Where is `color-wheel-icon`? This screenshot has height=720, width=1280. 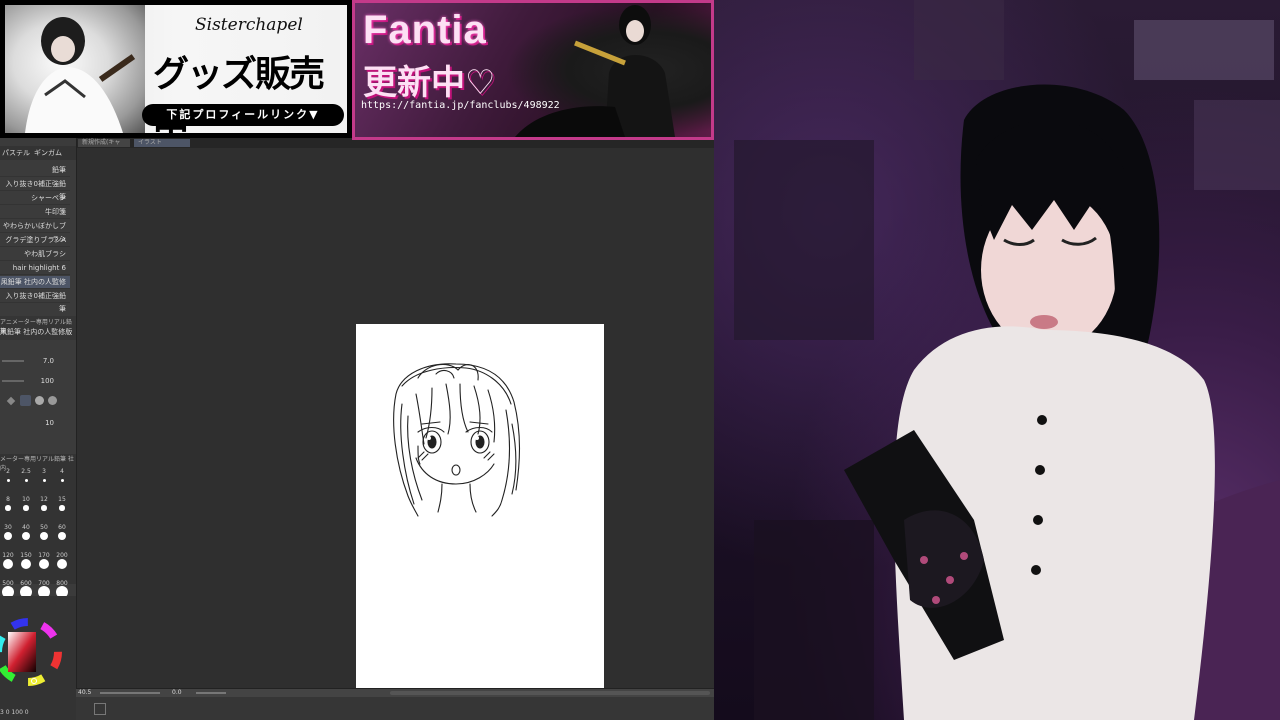
color-wheel-icon is located at coordinates (38, 658).